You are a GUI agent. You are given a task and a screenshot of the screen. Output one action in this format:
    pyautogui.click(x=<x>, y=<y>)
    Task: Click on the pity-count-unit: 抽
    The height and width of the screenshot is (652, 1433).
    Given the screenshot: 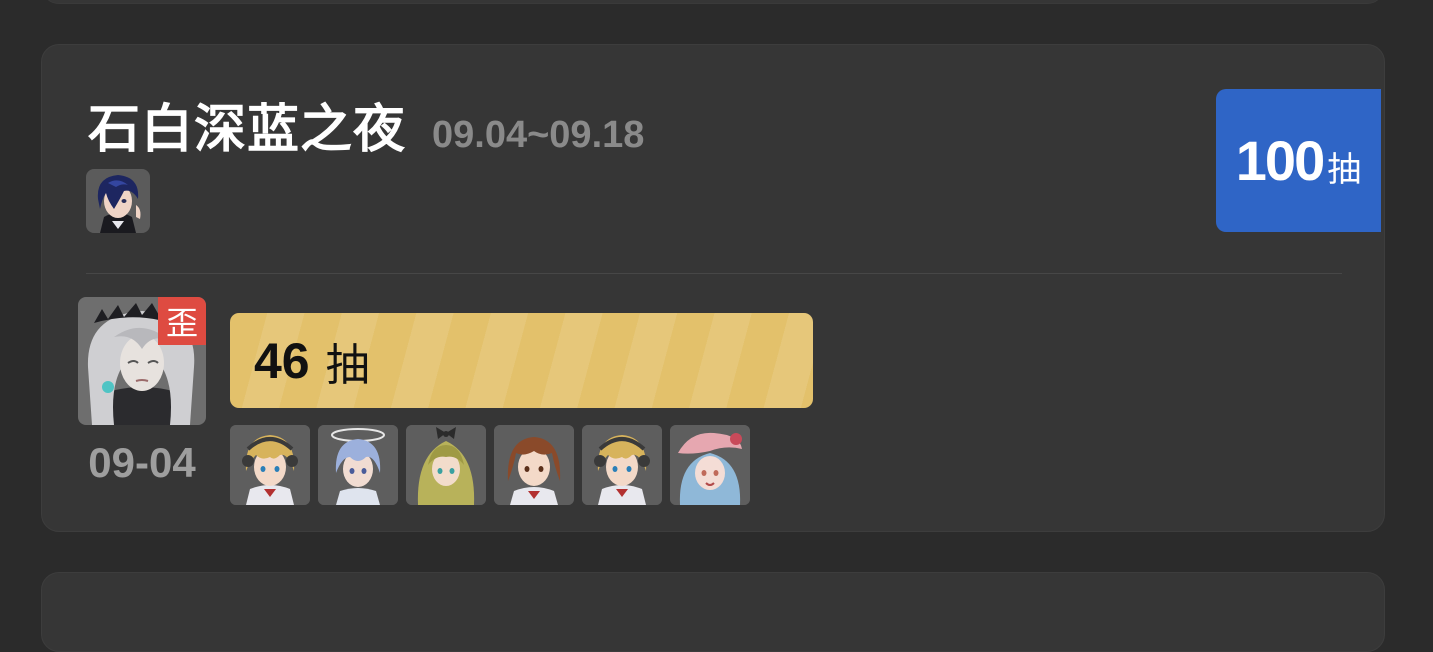 What is the action you would take?
    pyautogui.click(x=347, y=365)
    